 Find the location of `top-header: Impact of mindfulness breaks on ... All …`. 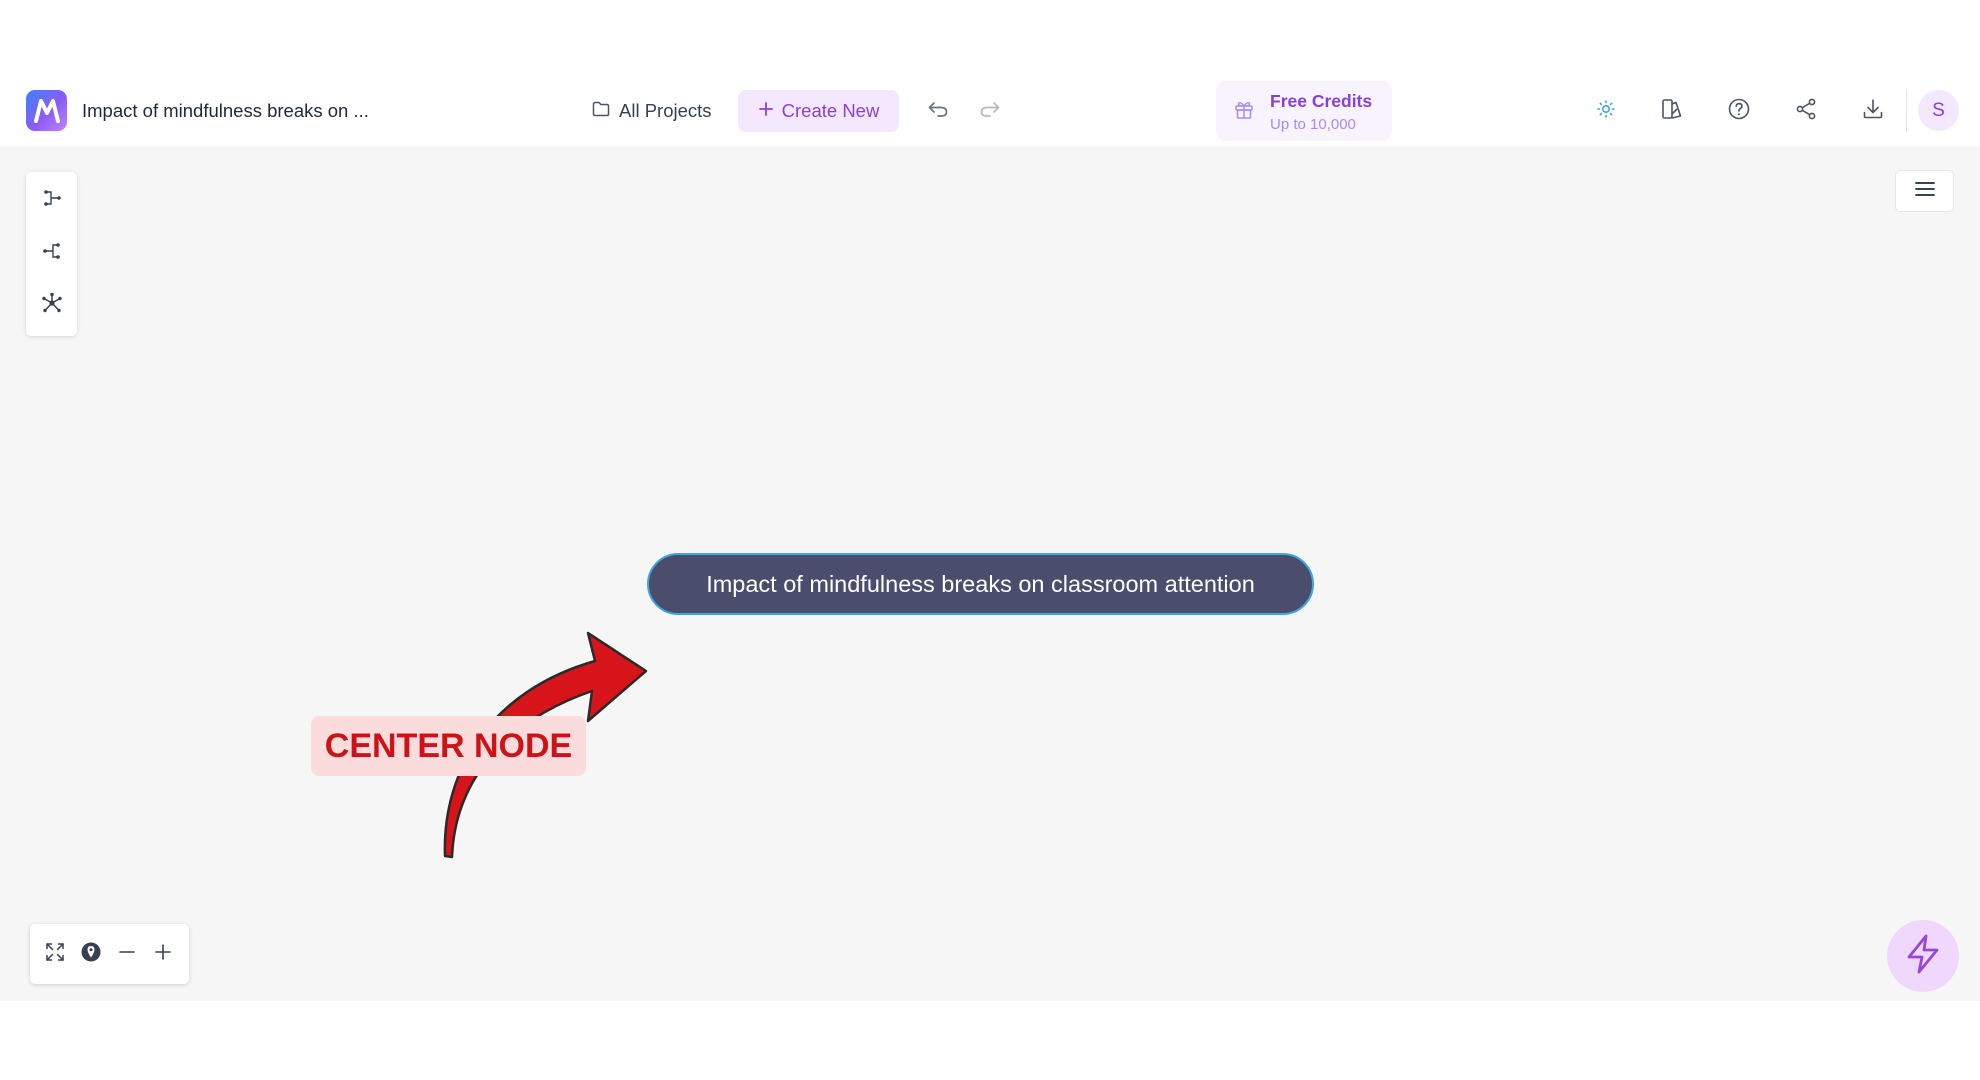

top-header: Impact of mindfulness breaks on ... All … is located at coordinates (990, 111).